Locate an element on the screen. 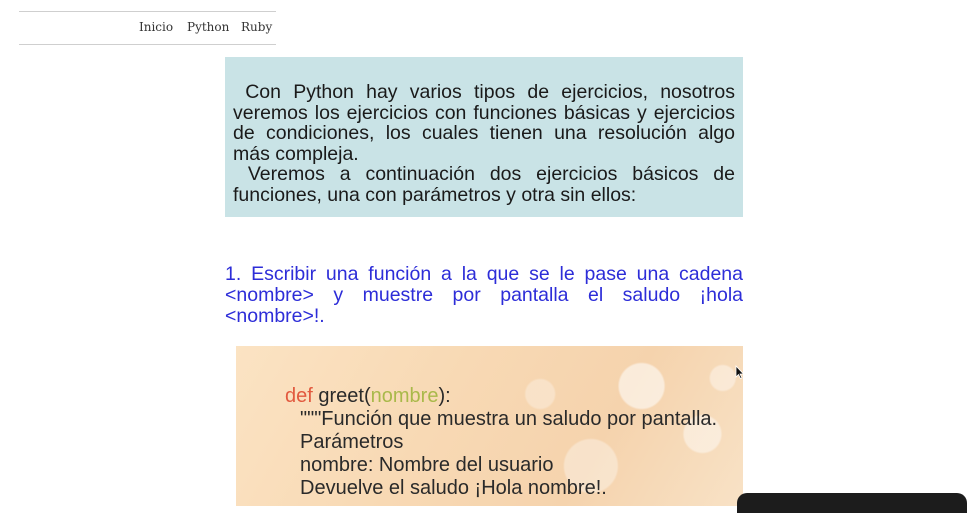 This screenshot has height=513, width=980. nav-link-inicio: Inicio is located at coordinates (156, 27).